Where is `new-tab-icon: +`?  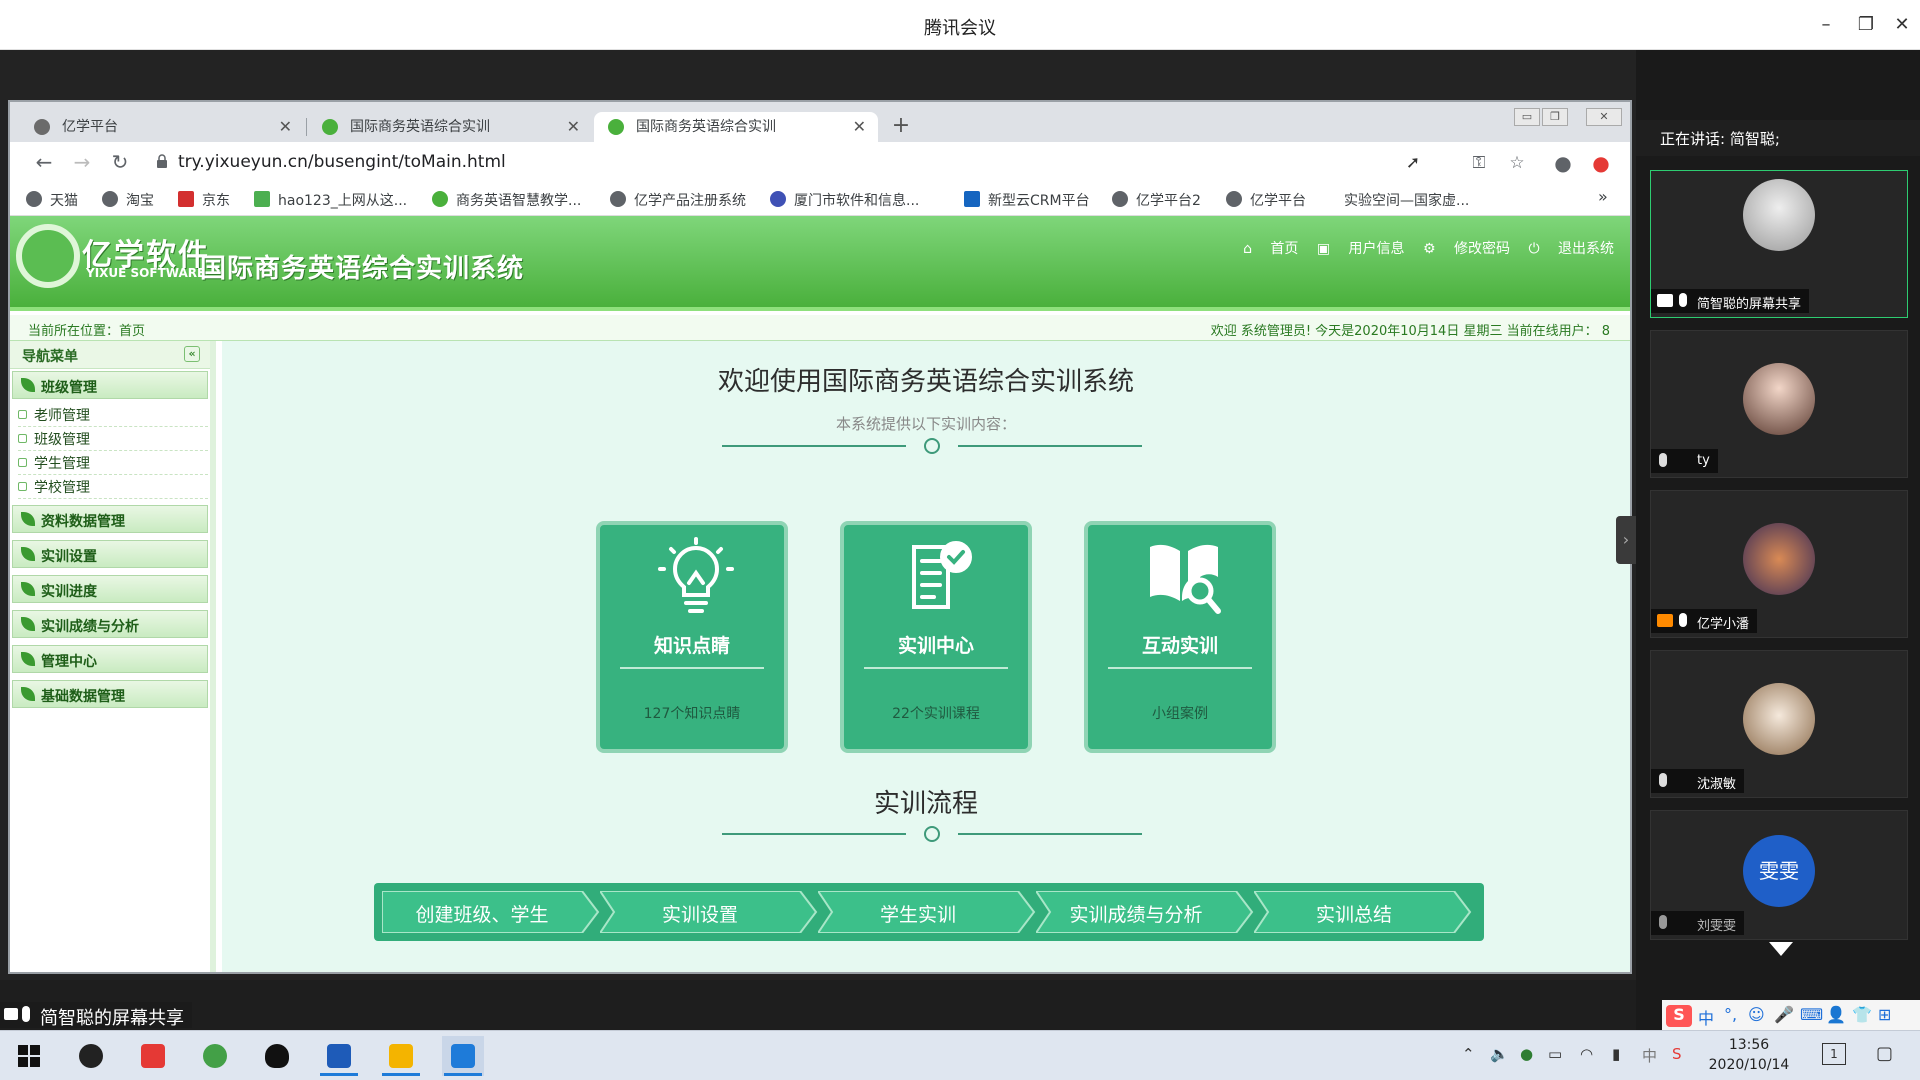
new-tab-icon: + is located at coordinates (901, 127).